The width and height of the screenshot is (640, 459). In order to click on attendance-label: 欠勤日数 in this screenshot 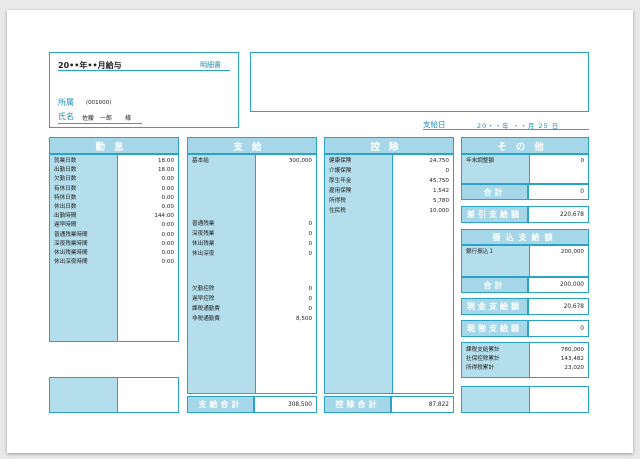, I will do `click(65, 179)`.